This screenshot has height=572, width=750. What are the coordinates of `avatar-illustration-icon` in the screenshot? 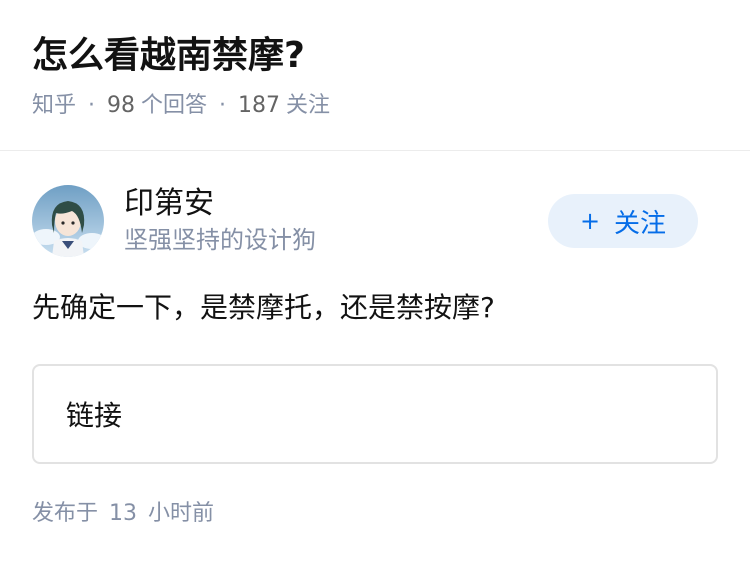 It's located at (68, 221).